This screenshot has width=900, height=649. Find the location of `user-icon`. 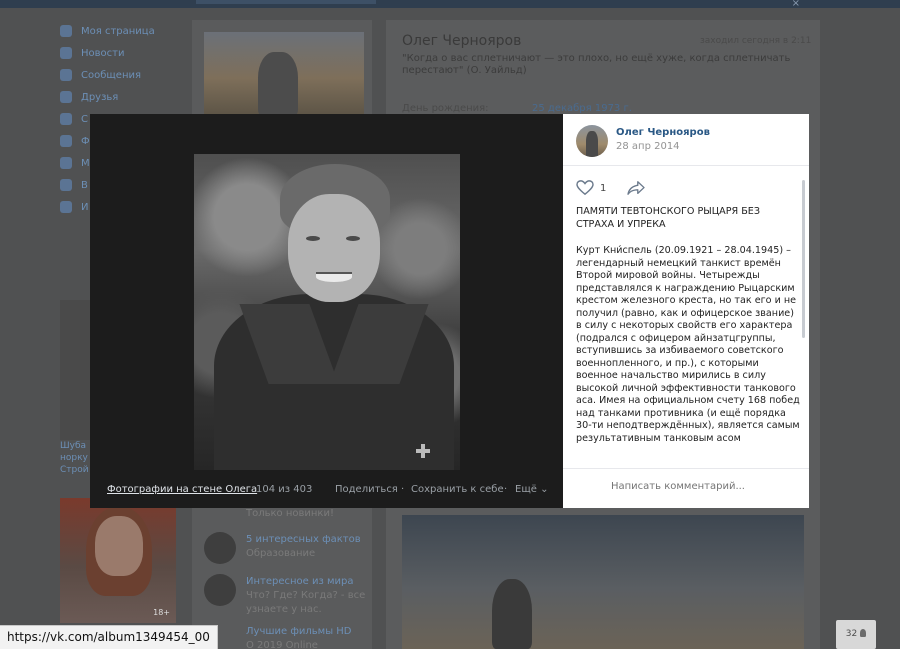

user-icon is located at coordinates (863, 633).